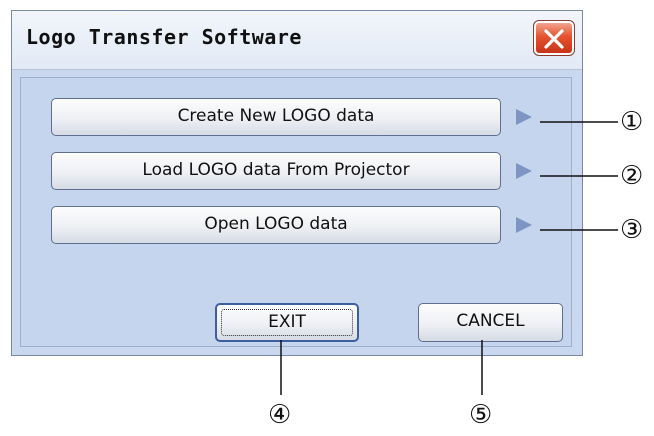 This screenshot has height=436, width=654. Describe the element at coordinates (280, 415) in the screenshot. I see `callout-marker-4: ④` at that location.